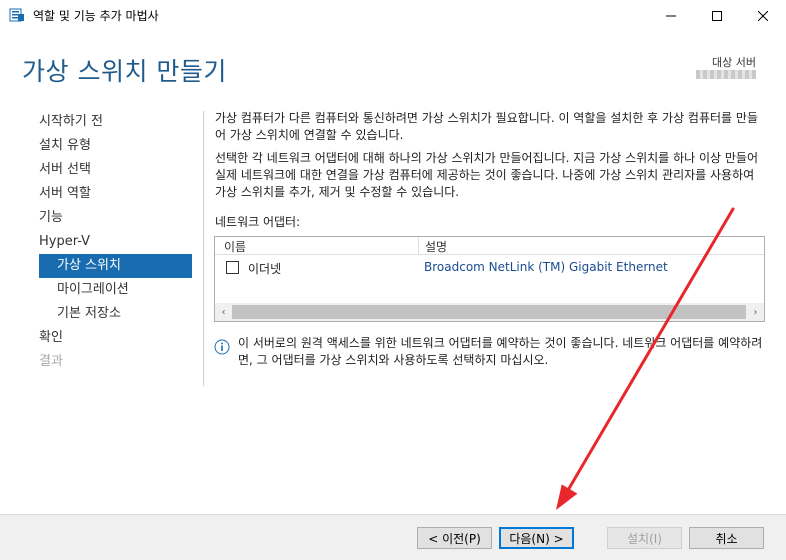 Image resolution: width=786 pixels, height=560 pixels. Describe the element at coordinates (65, 146) in the screenshot. I see `nav-item-installation-type: 설치 유형` at that location.